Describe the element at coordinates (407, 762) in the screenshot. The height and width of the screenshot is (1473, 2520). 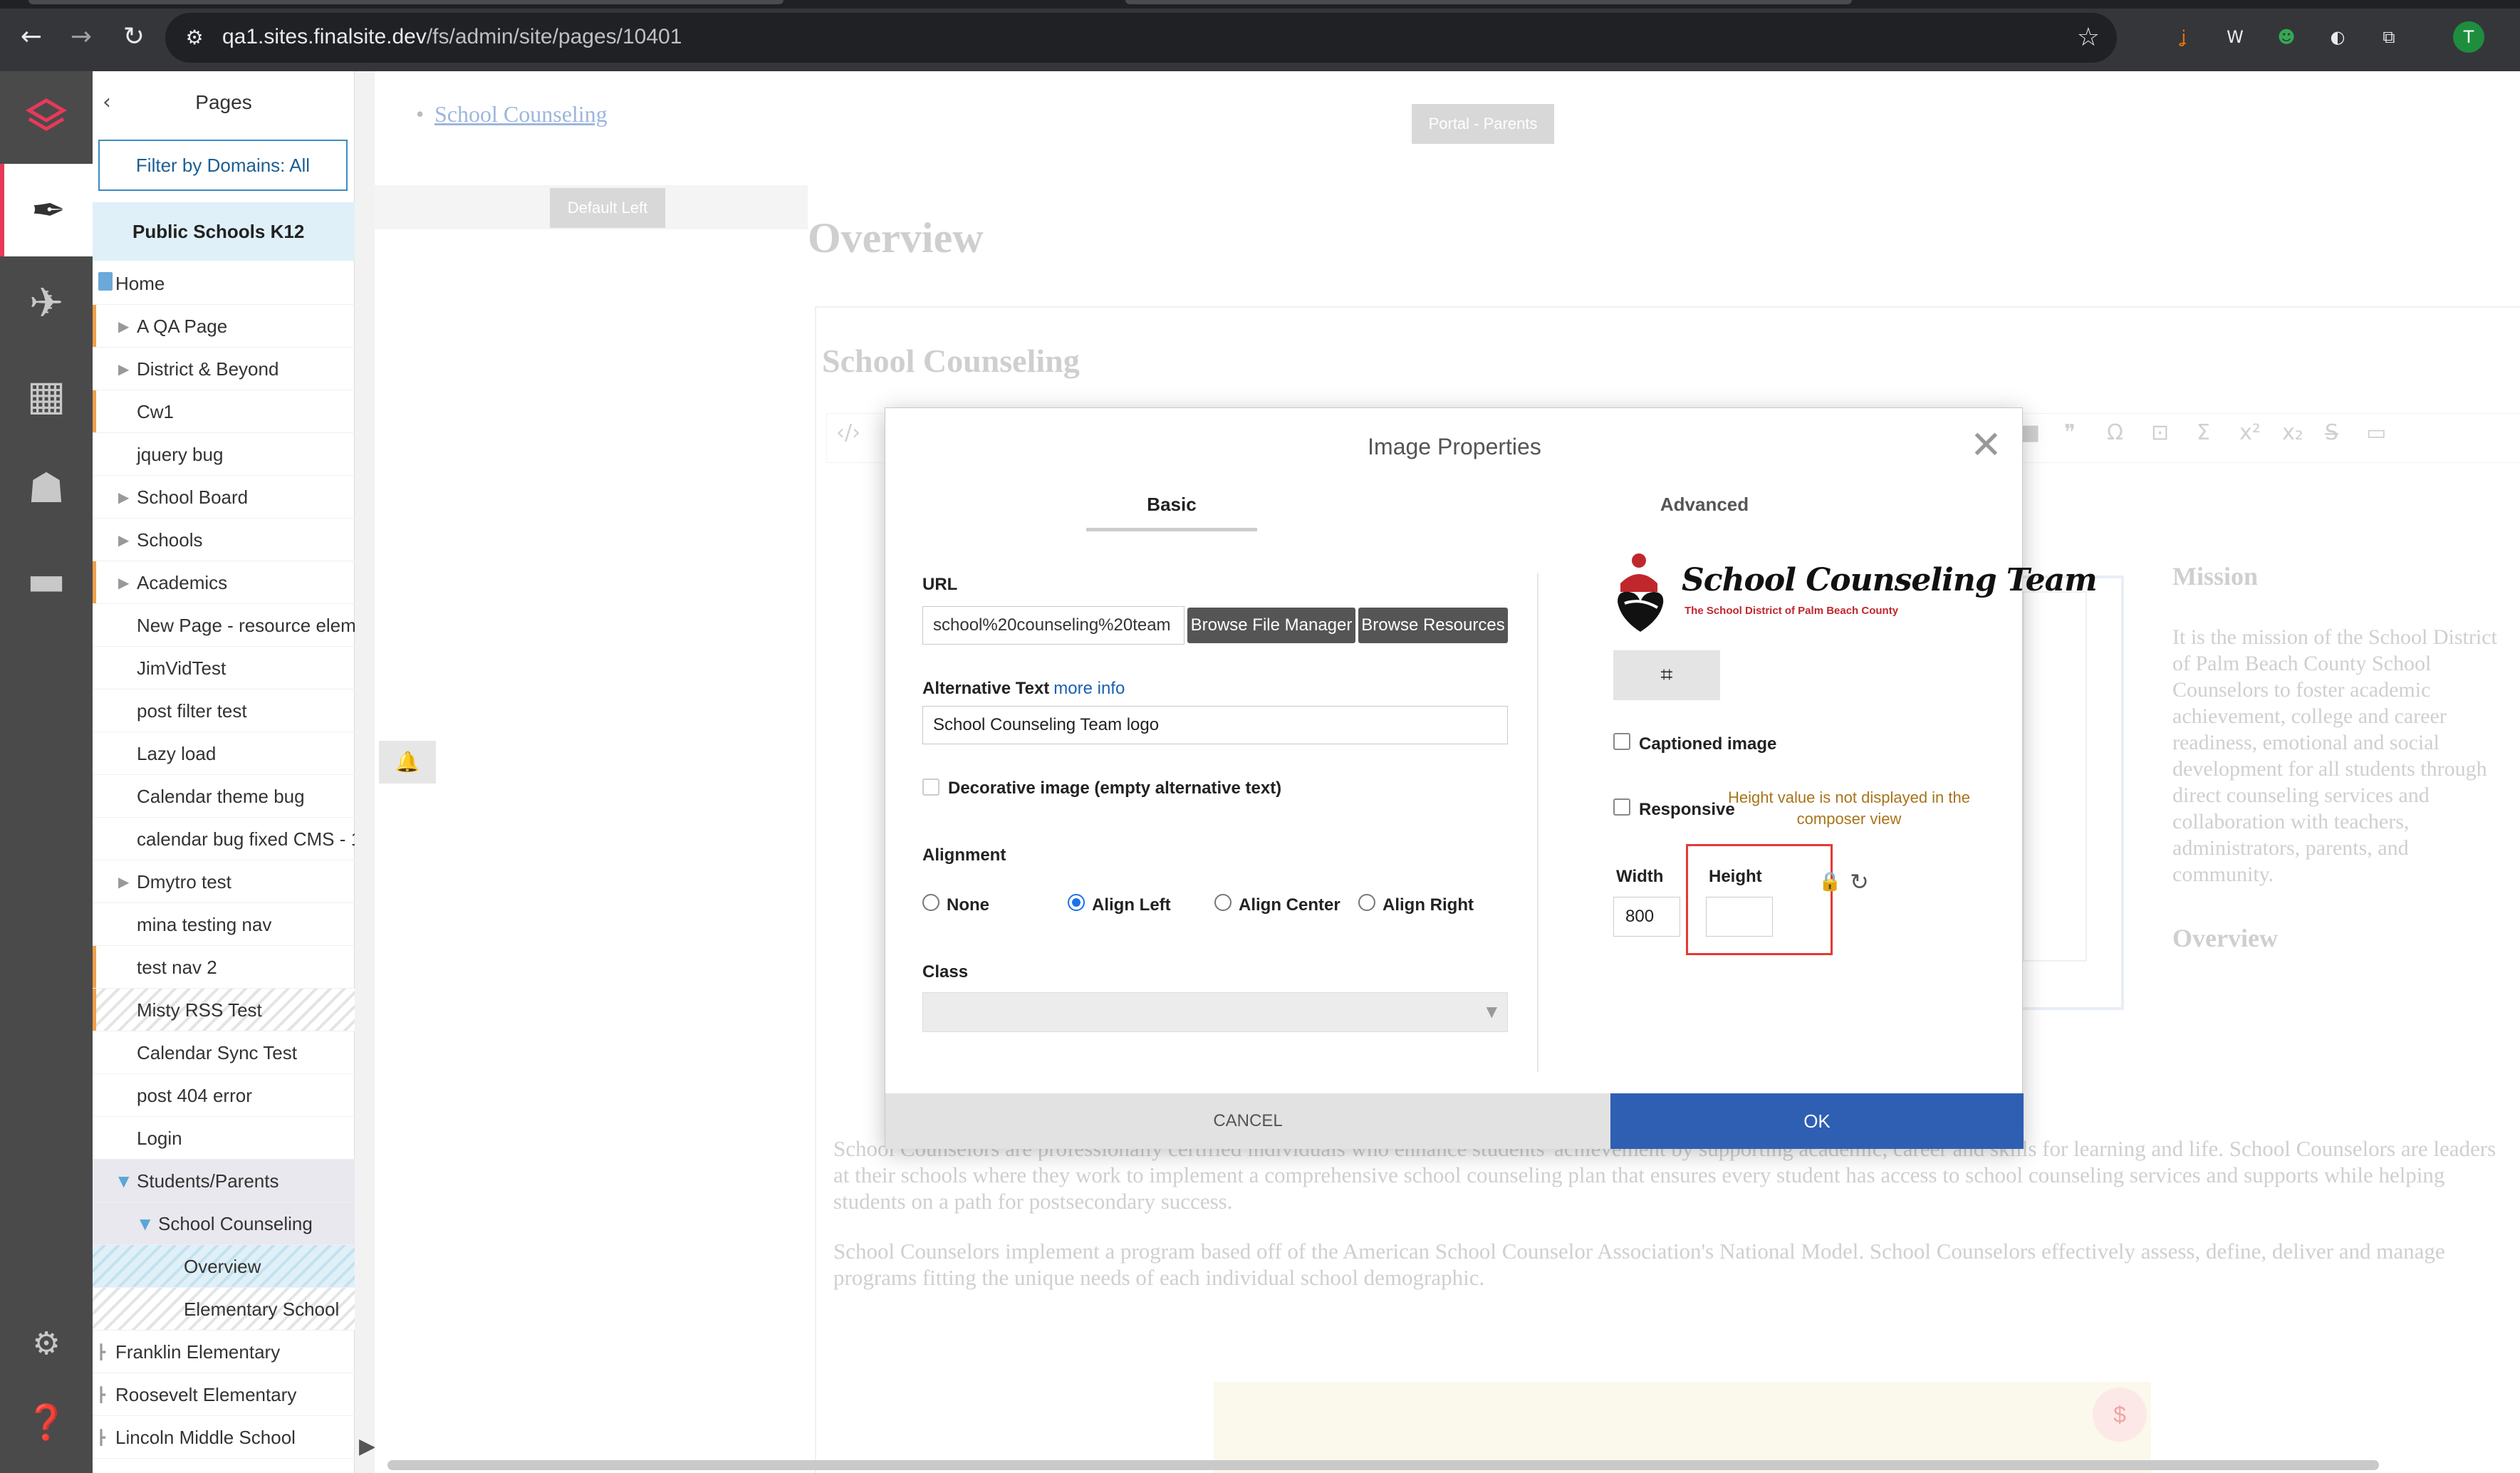
I see `bell-icon: 🔔` at that location.